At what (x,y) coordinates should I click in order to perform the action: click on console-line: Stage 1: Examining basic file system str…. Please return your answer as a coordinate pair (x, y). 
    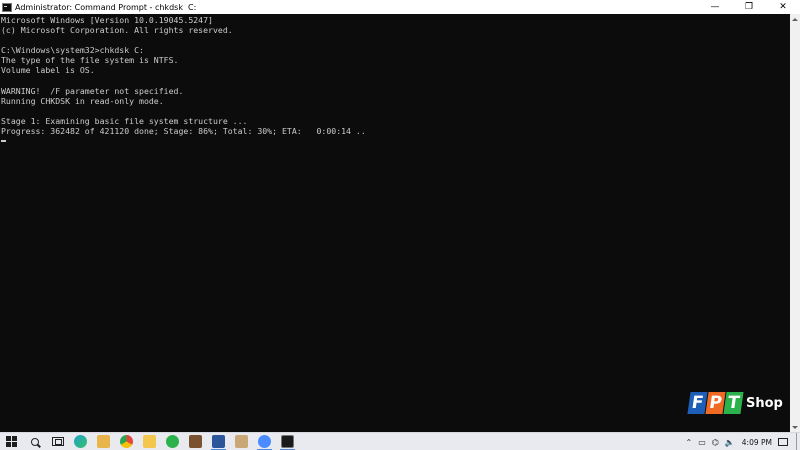
    Looking at the image, I should click on (124, 120).